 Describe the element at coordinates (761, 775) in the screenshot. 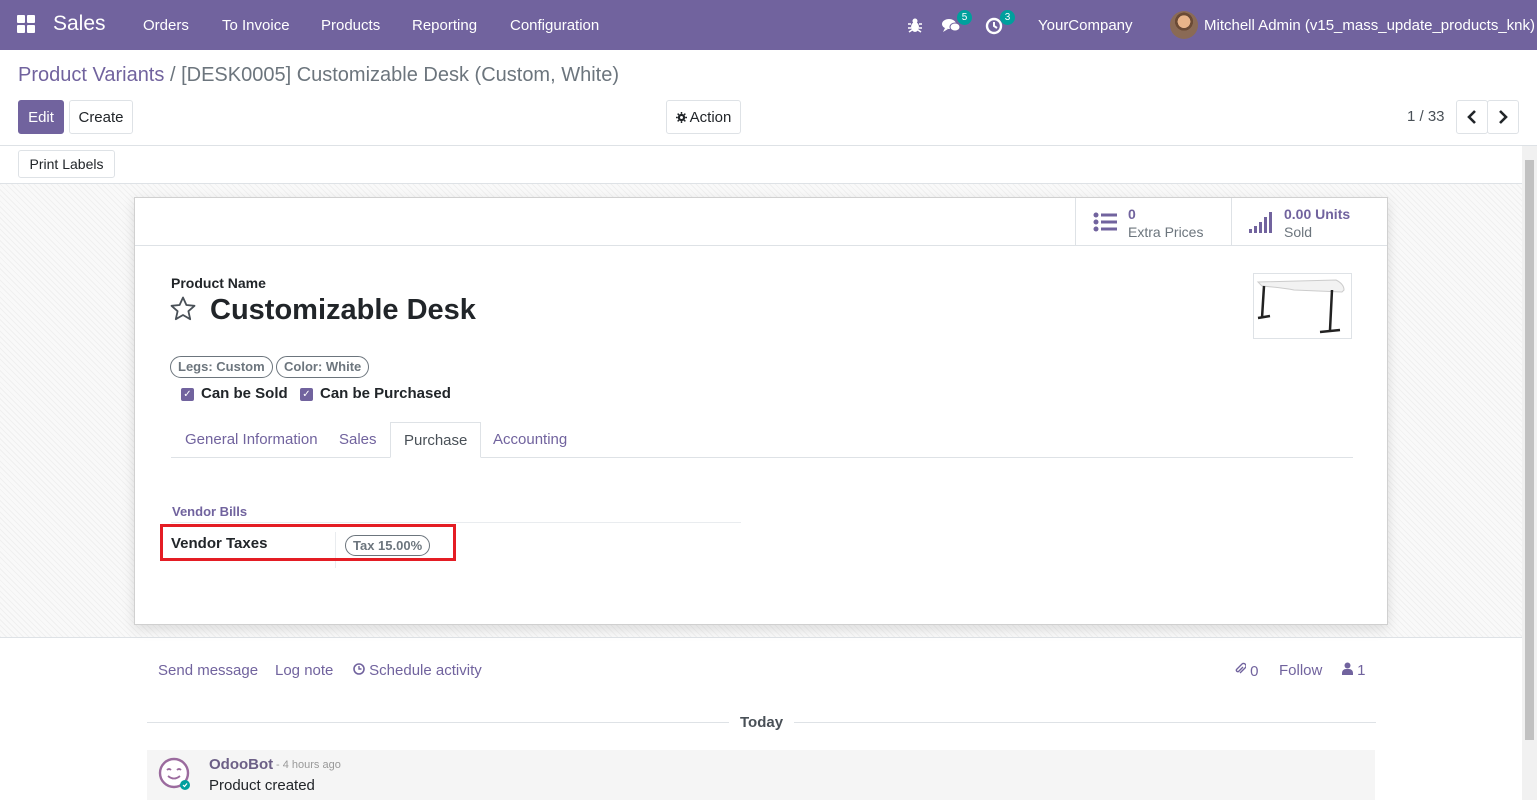

I see `chatter-message: OdooBot - 4 hours ago Product created` at that location.